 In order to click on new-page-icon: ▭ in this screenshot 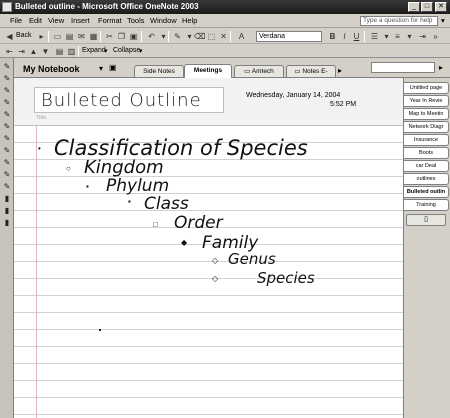, I will do `click(57, 36)`.